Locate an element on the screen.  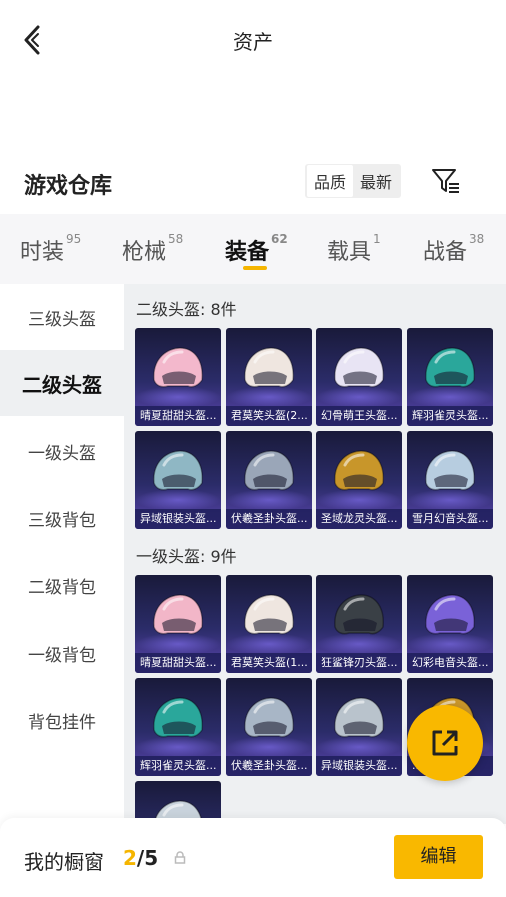
filter-button is located at coordinates (446, 181).